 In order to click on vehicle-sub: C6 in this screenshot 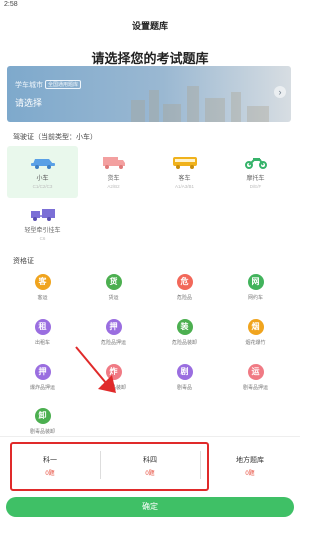, I will do `click(42, 238)`.